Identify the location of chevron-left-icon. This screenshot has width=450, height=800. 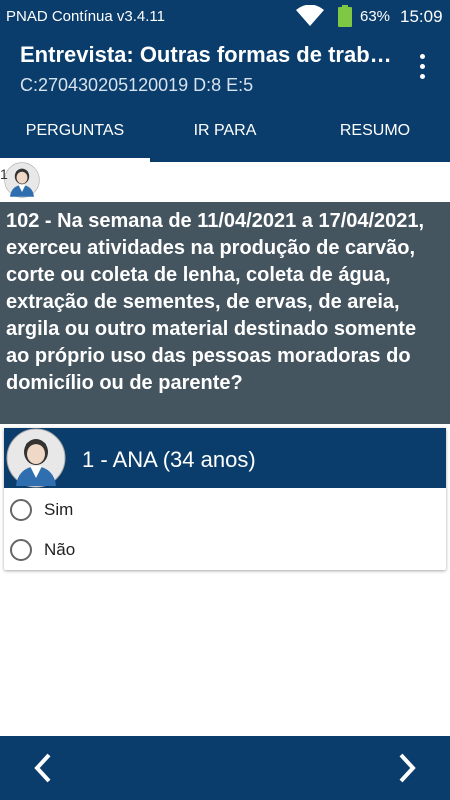
(44, 768).